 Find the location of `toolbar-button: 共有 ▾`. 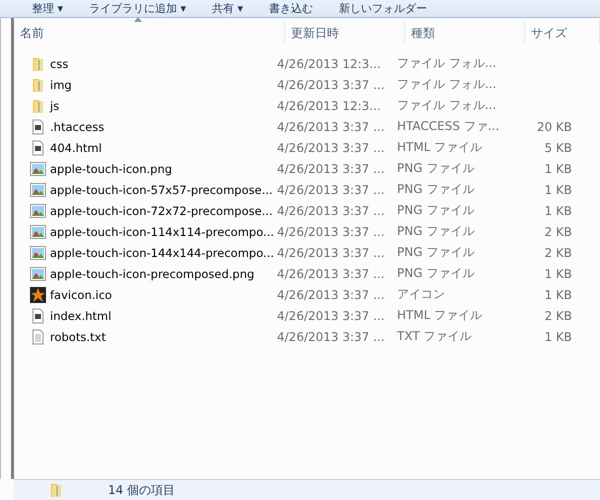

toolbar-button: 共有 ▾ is located at coordinates (228, 8).